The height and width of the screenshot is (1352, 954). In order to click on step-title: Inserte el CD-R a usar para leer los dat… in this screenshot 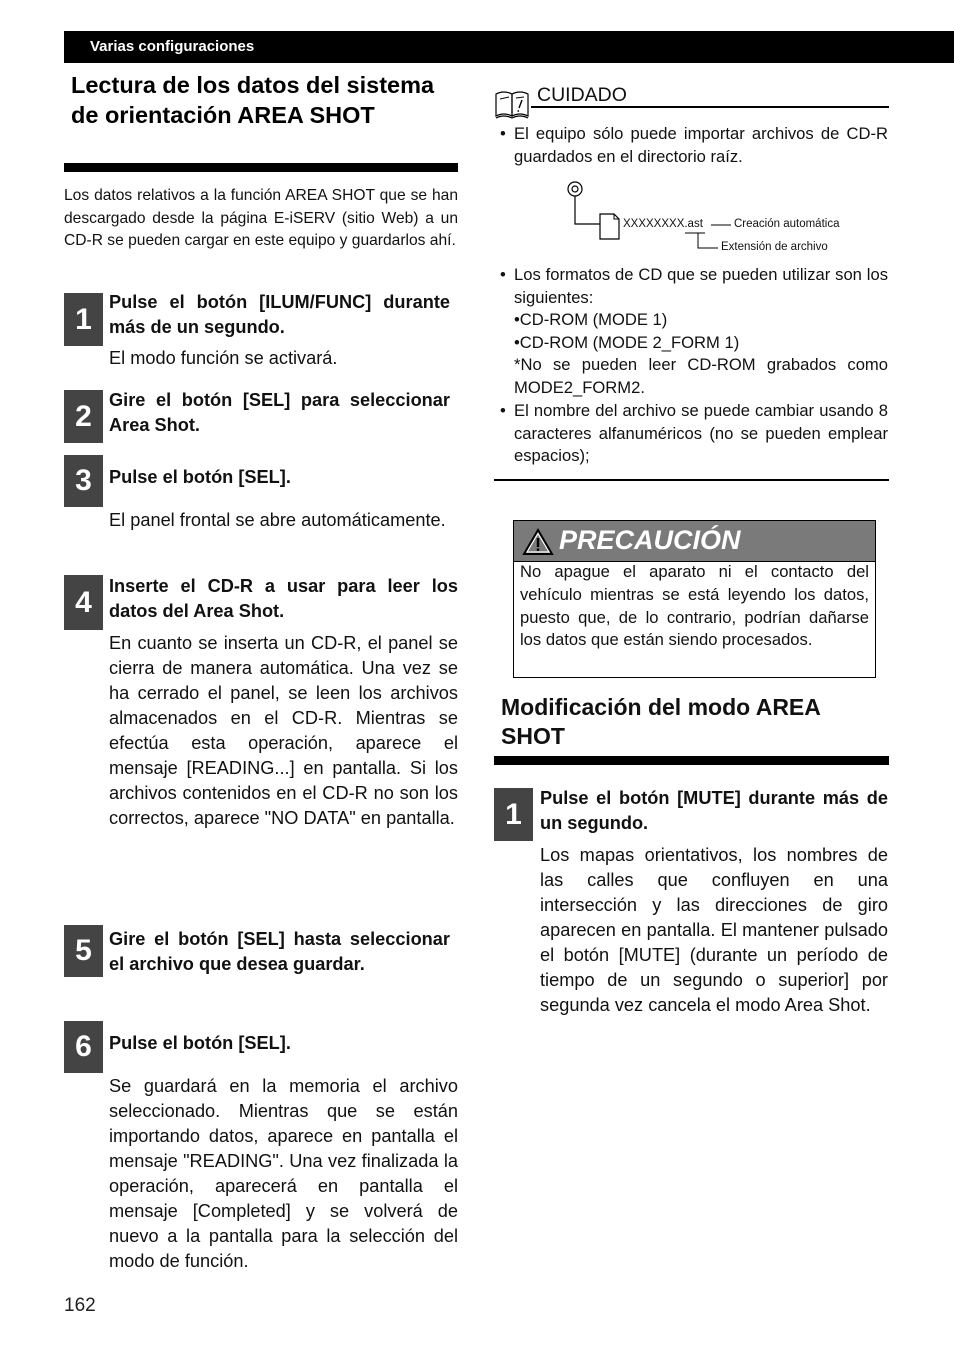, I will do `click(283, 598)`.